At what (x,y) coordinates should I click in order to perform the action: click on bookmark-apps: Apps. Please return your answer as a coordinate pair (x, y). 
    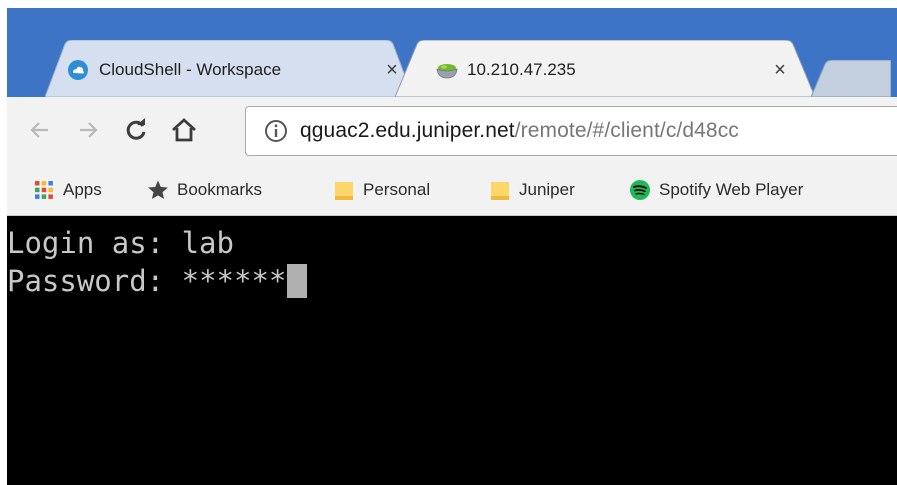
    Looking at the image, I should click on (67, 190).